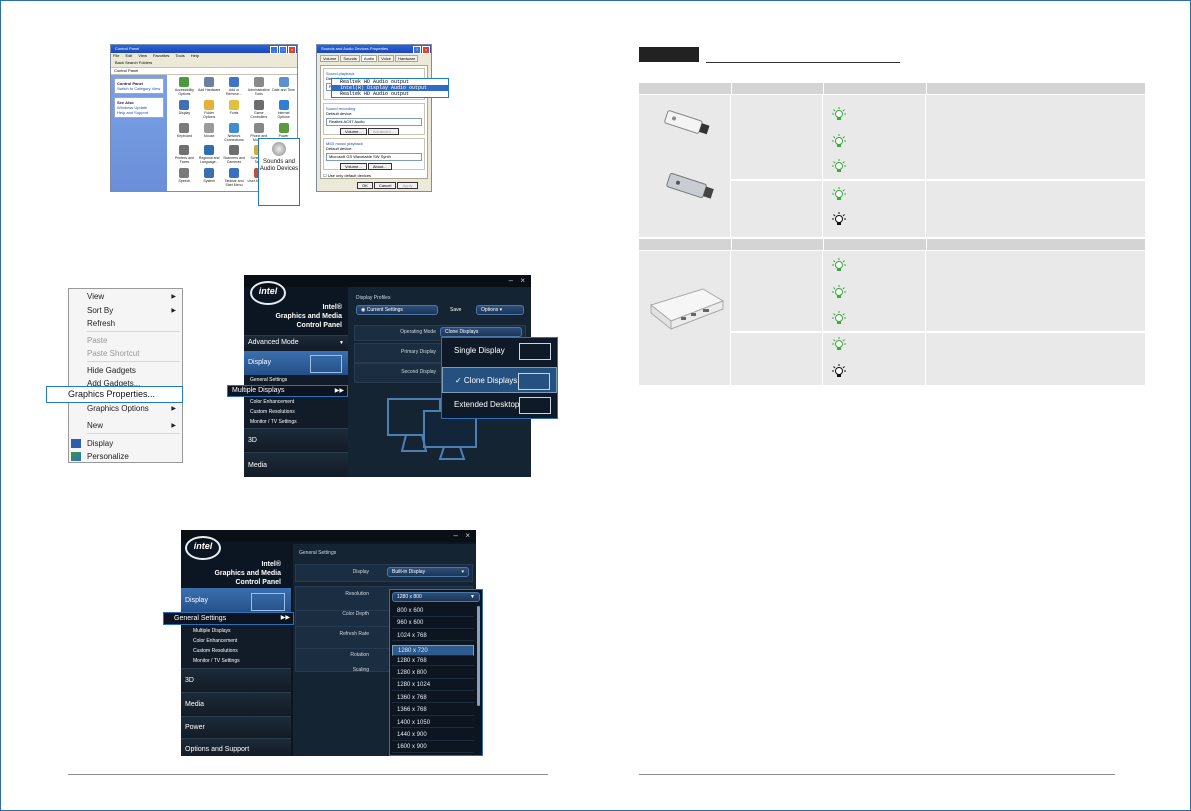  I want to click on save-button: Save, so click(455, 310).